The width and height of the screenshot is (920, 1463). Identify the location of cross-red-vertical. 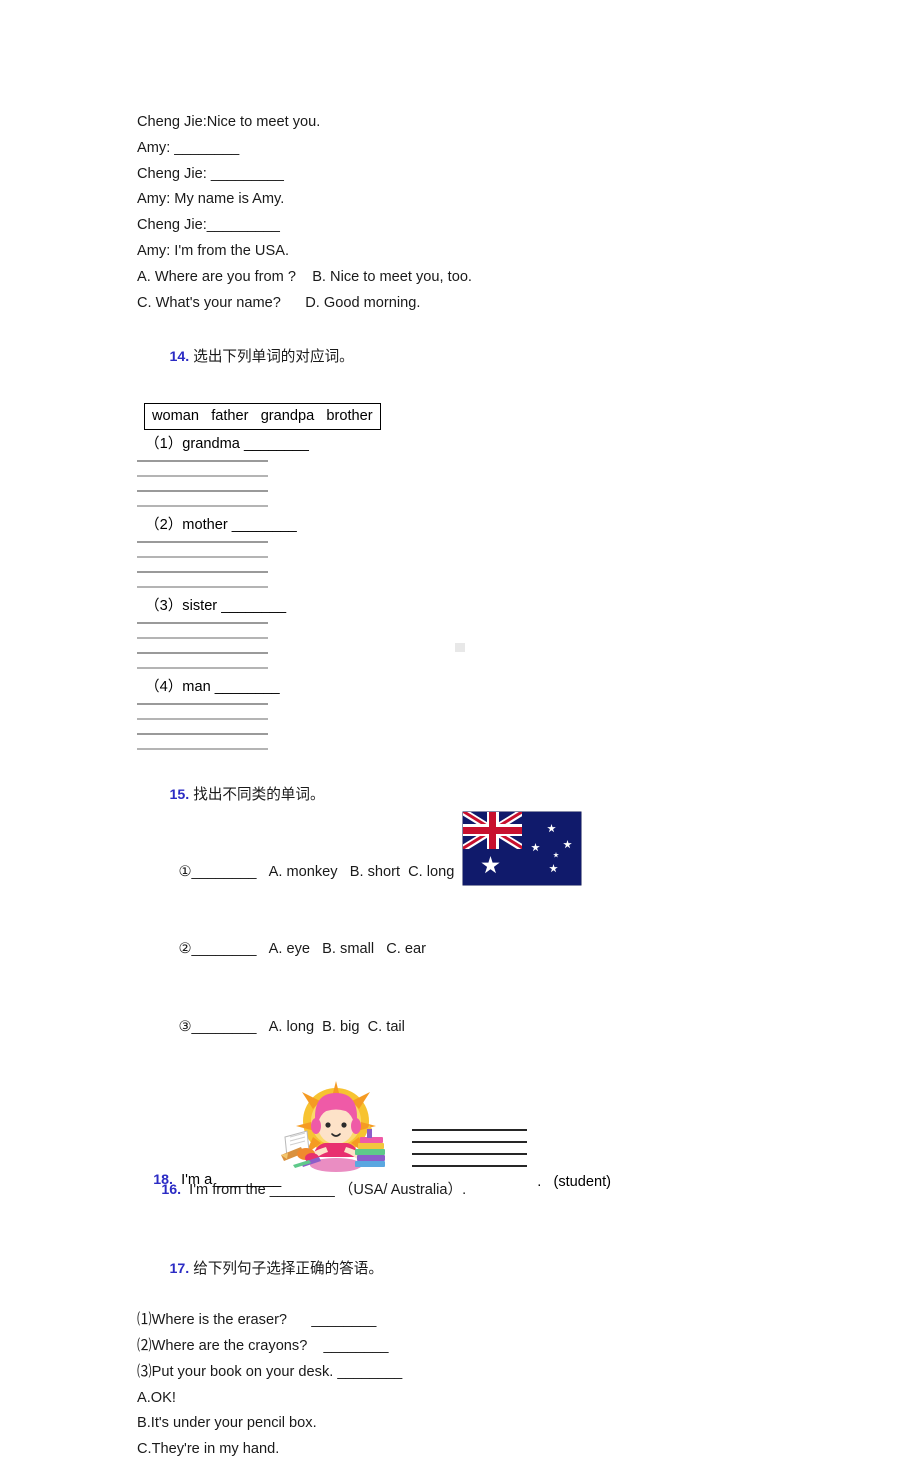
(492, 830).